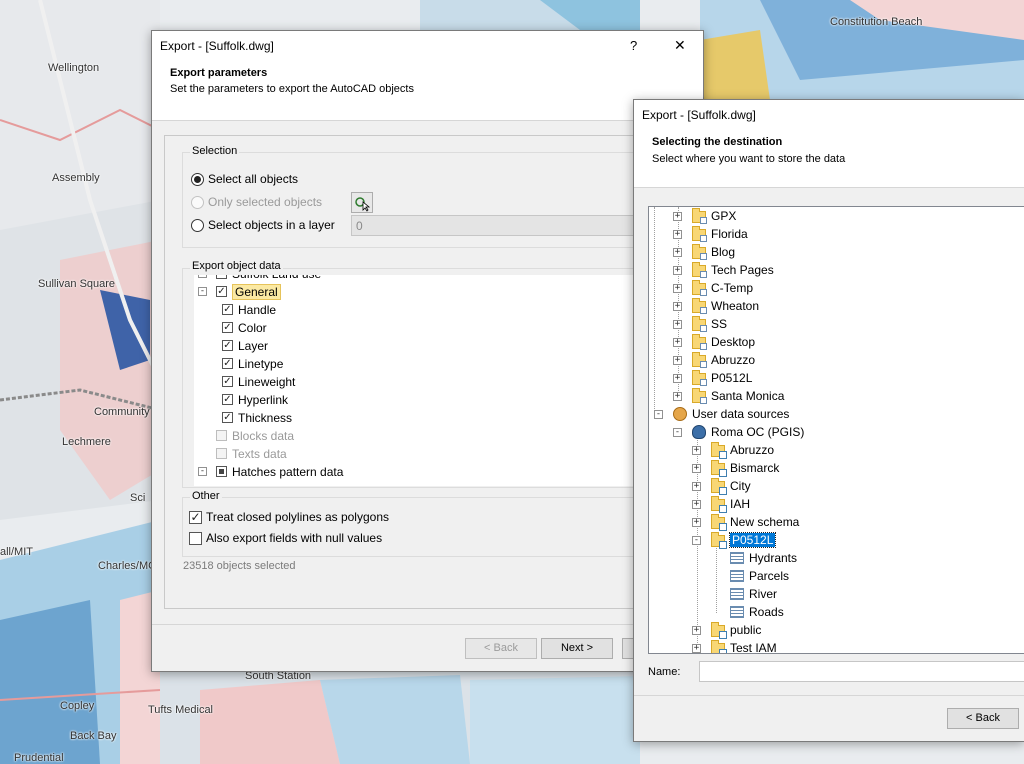 The image size is (1024, 764). I want to click on object-data-item: ✓ Lineweight, so click(444, 382).